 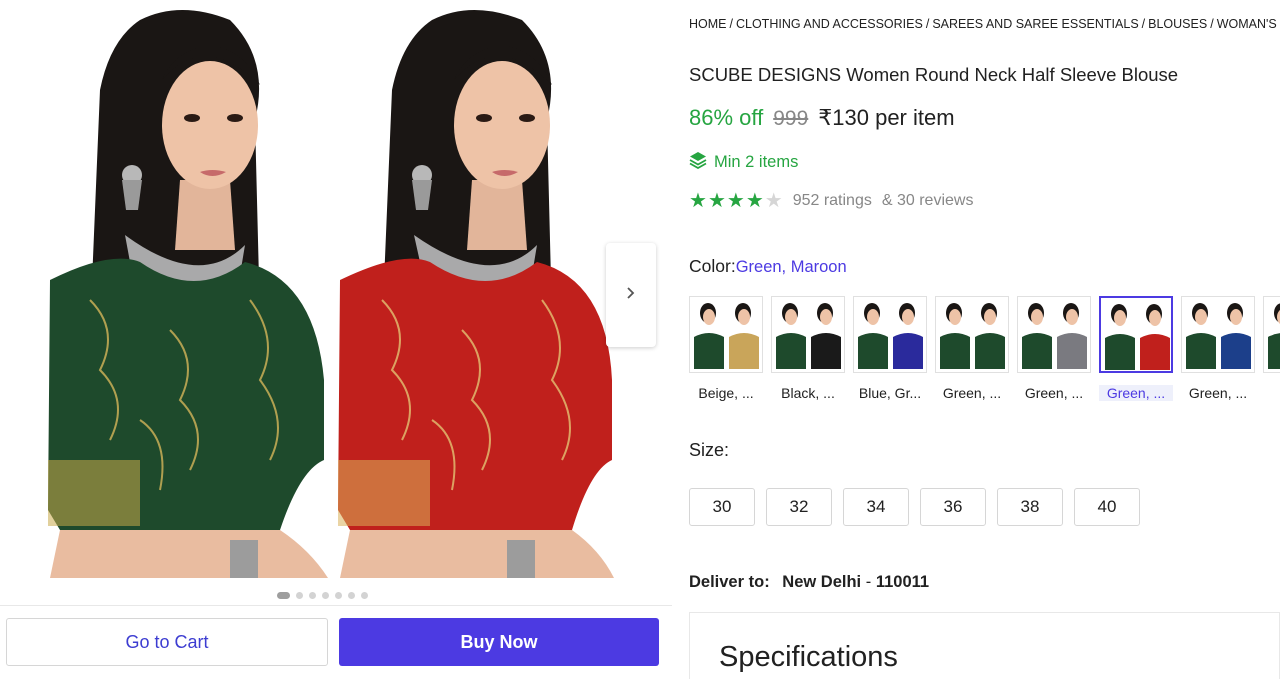 I want to click on next-image-button, so click(x=631, y=295).